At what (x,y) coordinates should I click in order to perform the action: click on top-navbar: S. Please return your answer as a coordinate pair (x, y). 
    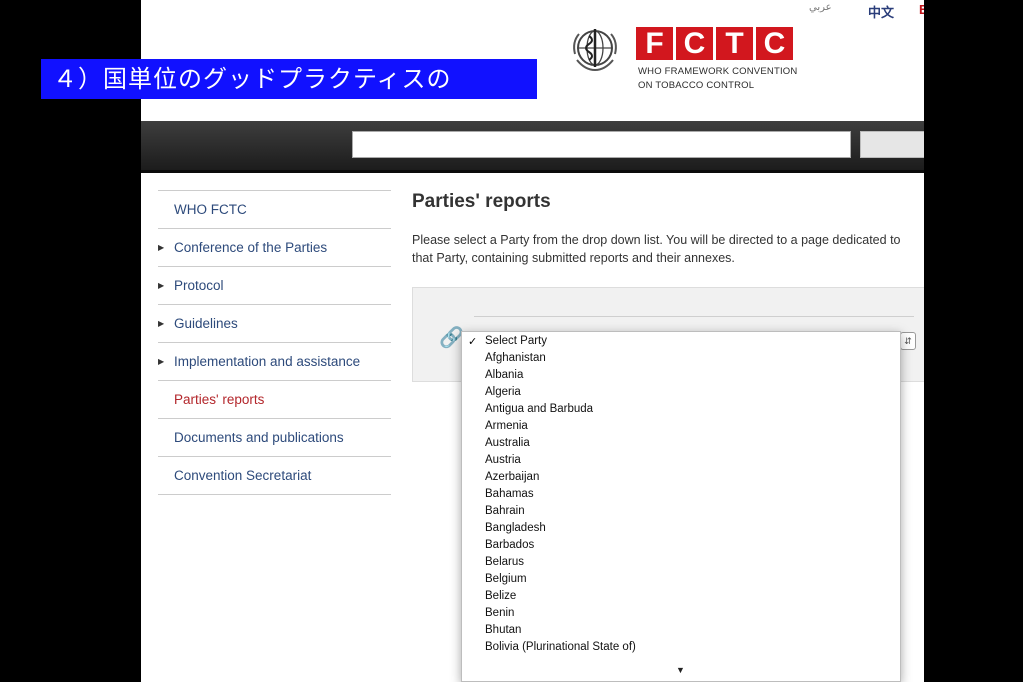
    Looking at the image, I should click on (532, 147).